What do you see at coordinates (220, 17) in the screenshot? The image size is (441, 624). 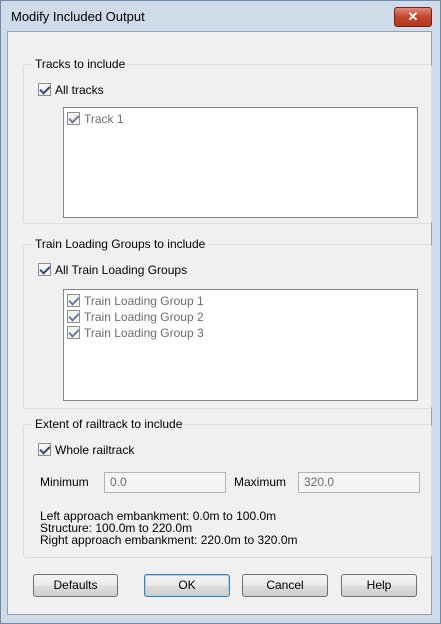 I see `title-bar: Modify Included Output ✕` at bounding box center [220, 17].